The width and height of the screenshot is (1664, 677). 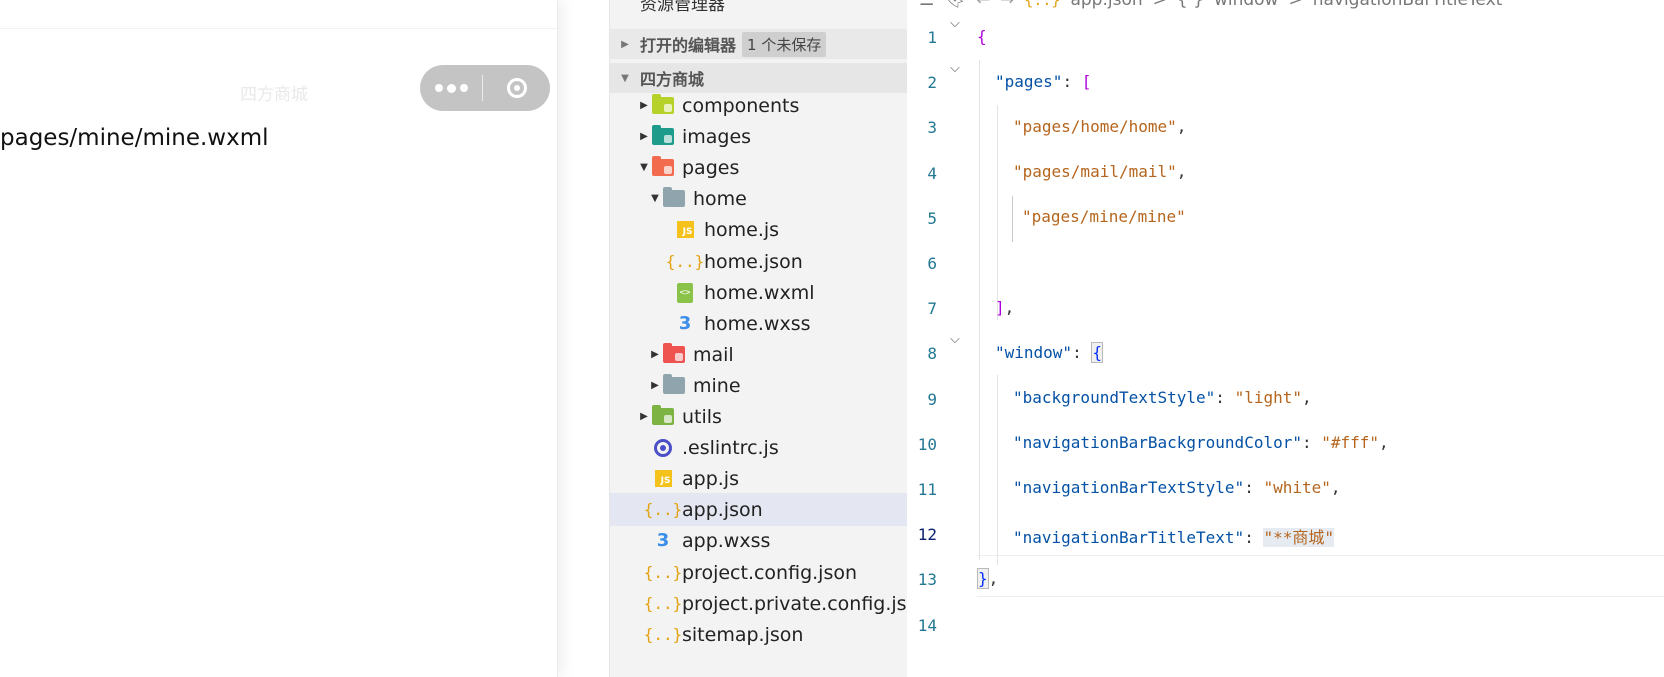 I want to click on line-number: 1, so click(x=932, y=37).